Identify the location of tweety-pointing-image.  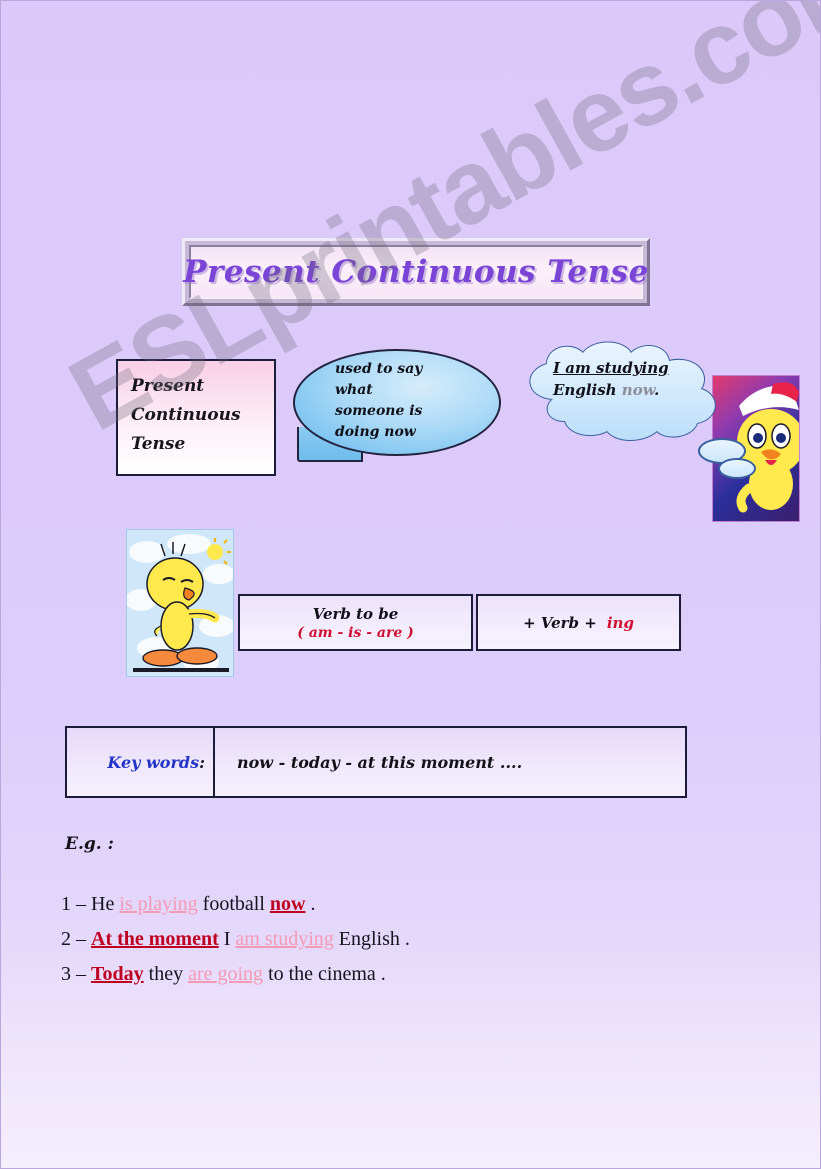
(180, 603).